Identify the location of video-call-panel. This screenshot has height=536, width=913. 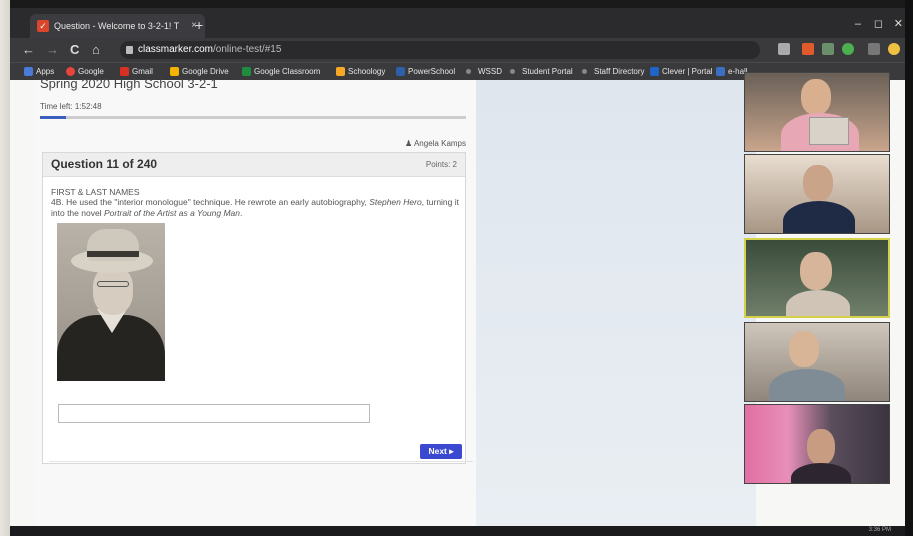
(820, 278).